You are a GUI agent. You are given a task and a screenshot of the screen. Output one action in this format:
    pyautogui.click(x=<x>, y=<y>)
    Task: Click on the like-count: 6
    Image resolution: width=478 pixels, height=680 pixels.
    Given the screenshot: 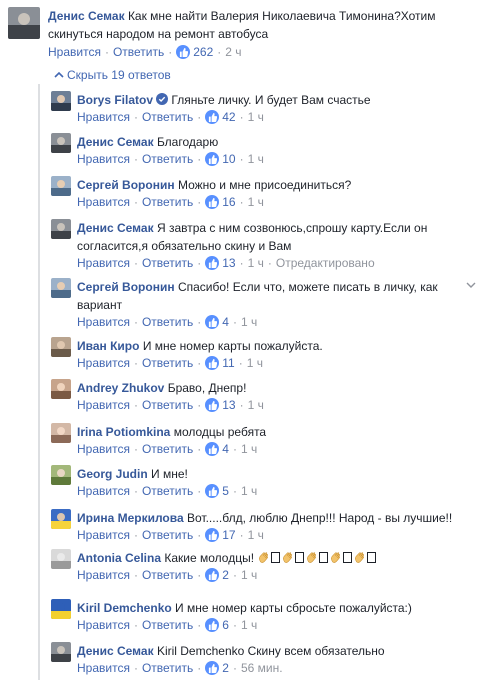 What is the action you would take?
    pyautogui.click(x=225, y=625)
    